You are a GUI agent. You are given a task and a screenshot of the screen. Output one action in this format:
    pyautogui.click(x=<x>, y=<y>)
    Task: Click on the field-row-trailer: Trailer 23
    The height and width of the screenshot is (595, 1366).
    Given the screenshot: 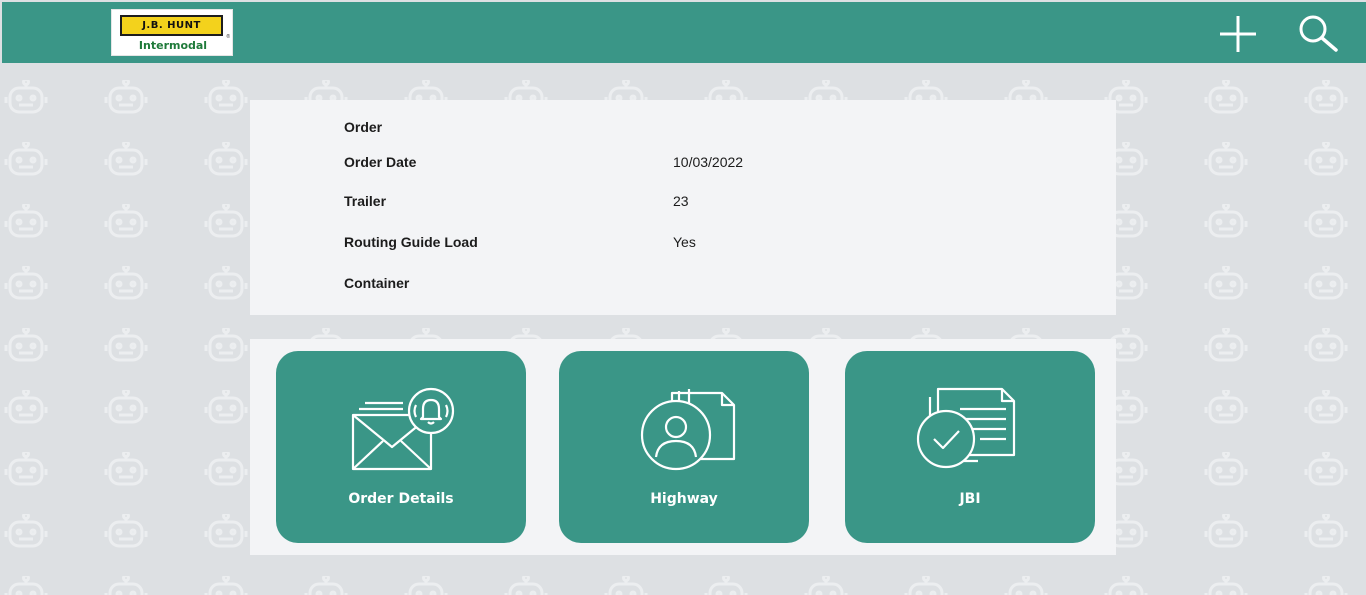 What is the action you would take?
    pyautogui.click(x=714, y=204)
    